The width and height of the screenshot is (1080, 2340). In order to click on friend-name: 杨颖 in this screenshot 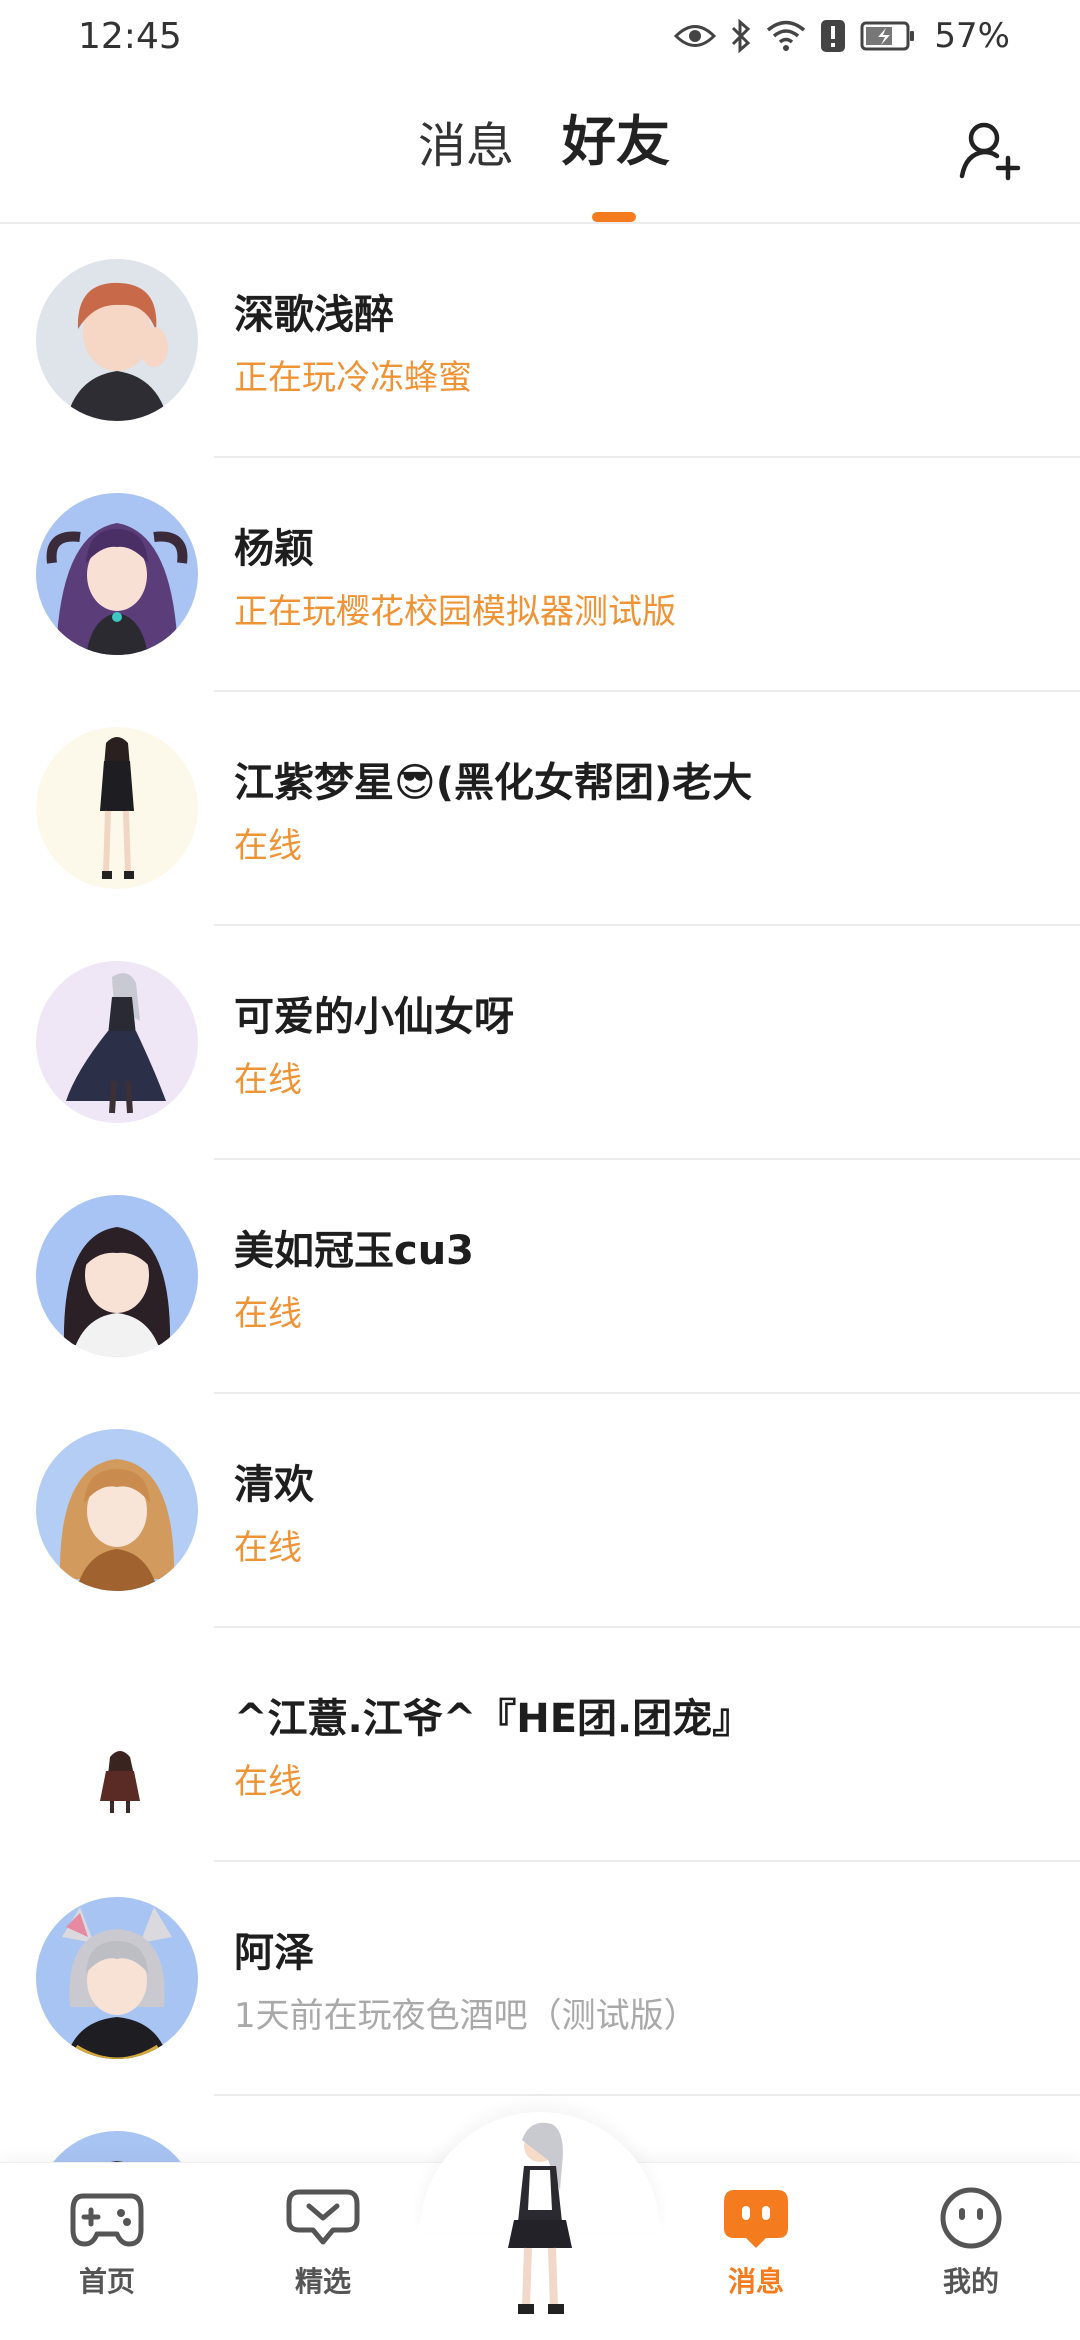, I will do `click(274, 549)`.